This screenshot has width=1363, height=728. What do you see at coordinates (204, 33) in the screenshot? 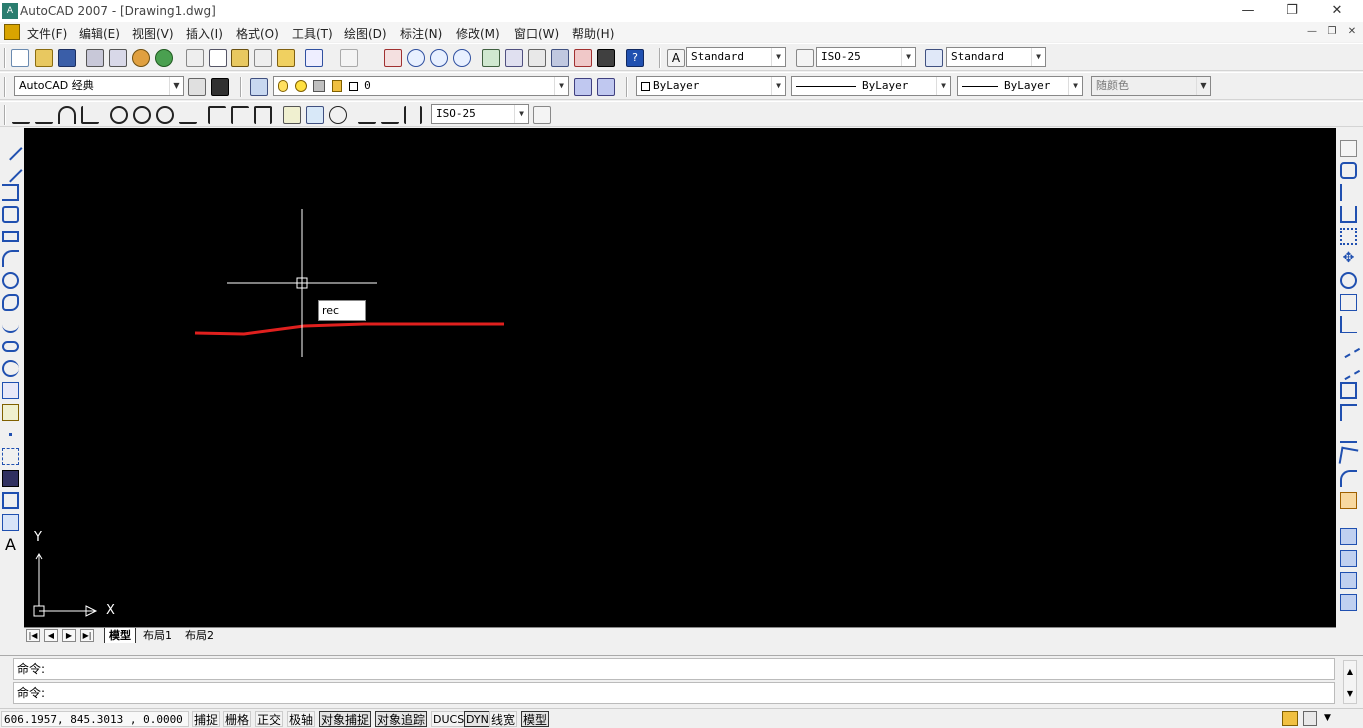
I see `menu-insert: 插入(I)` at bounding box center [204, 33].